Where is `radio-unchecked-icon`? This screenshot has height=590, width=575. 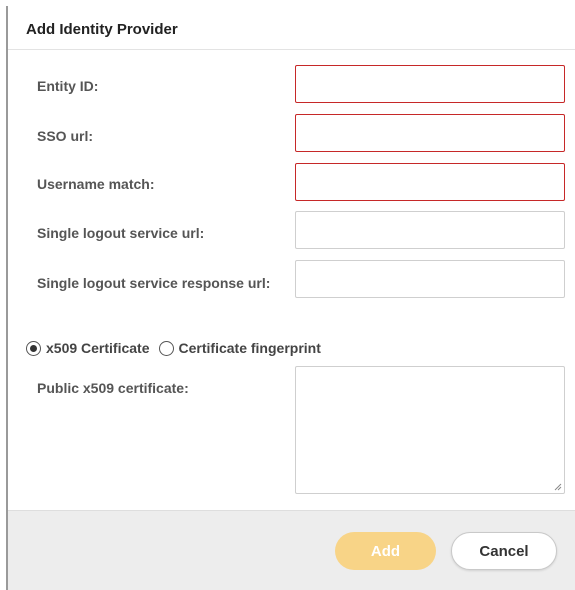 radio-unchecked-icon is located at coordinates (166, 348).